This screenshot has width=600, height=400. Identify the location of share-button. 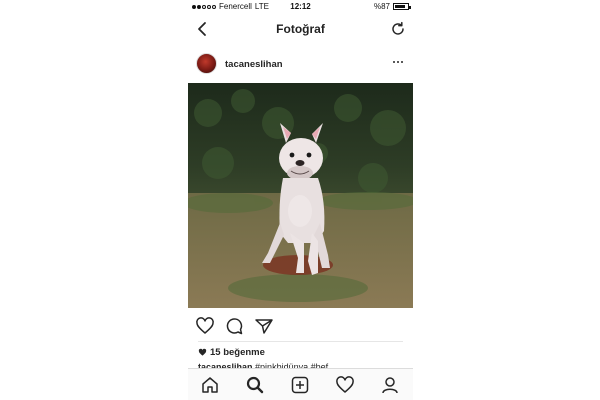
(264, 326).